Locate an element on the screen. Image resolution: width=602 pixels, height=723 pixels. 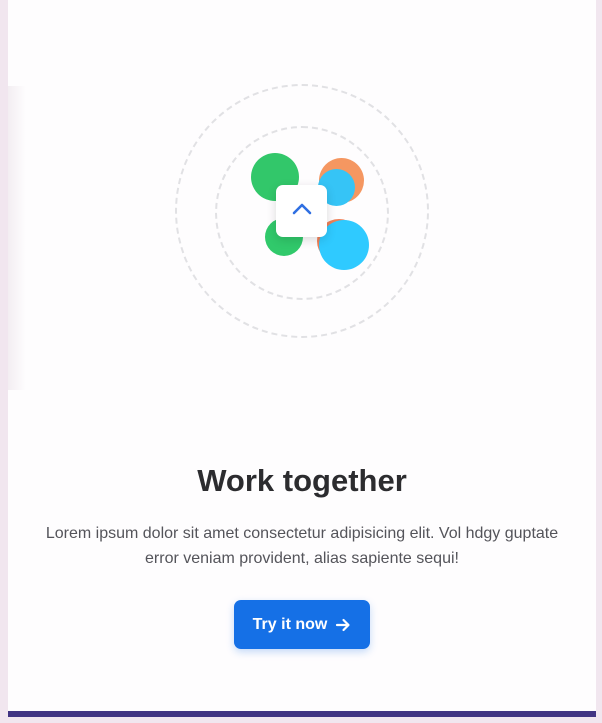
feature-title: Work together is located at coordinates (302, 480).